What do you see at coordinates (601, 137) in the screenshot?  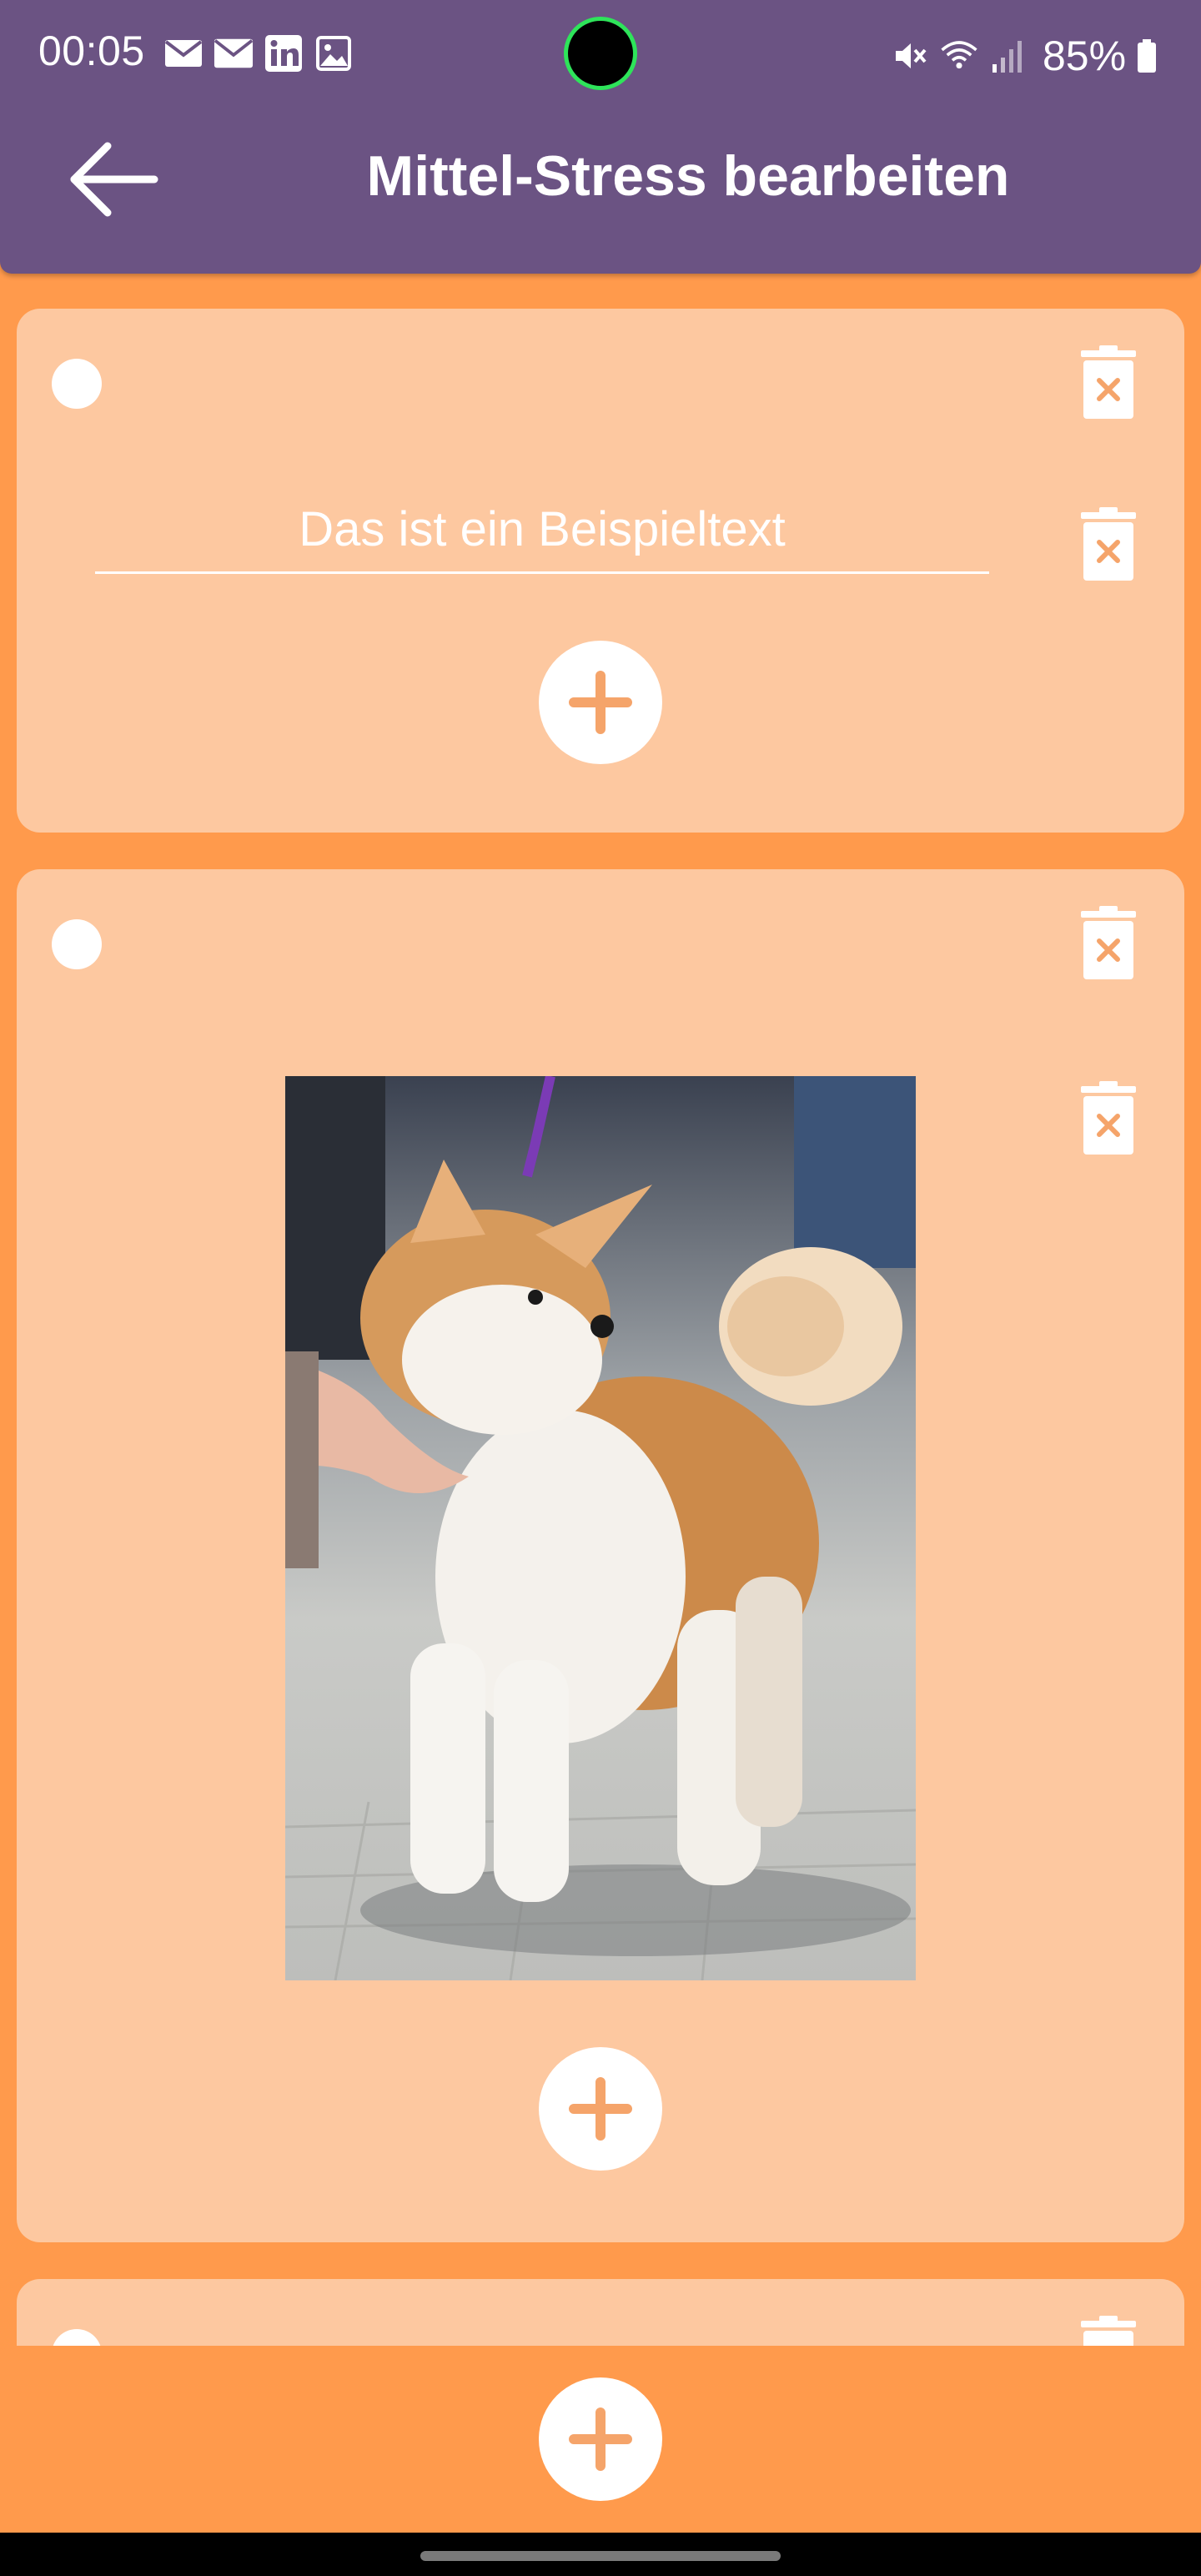 I see `top-app-bar: 00:05 85% Mittel-Stress bearbeiten` at bounding box center [601, 137].